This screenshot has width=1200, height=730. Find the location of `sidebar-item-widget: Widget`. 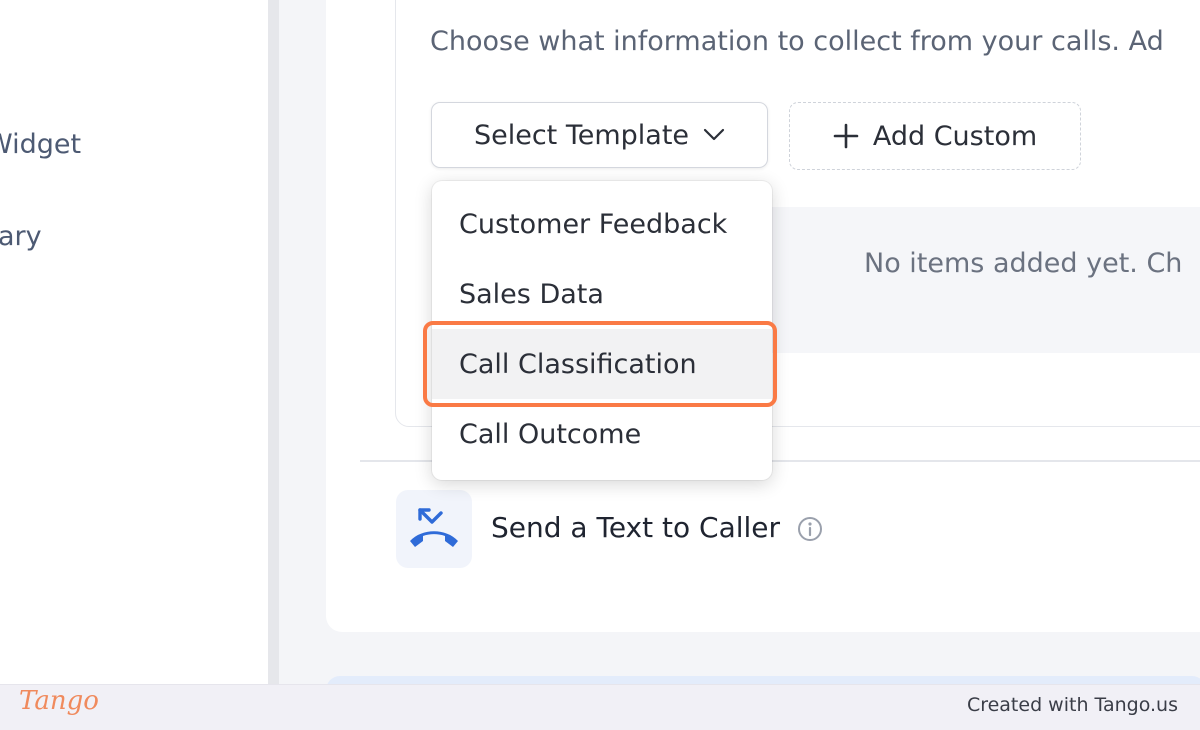

sidebar-item-widget: Widget is located at coordinates (40, 144).